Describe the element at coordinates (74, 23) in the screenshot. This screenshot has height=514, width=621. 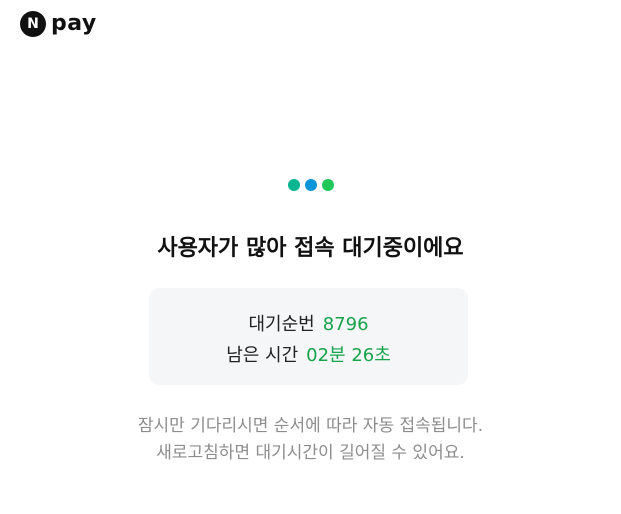
I see `brand-name: pay` at that location.